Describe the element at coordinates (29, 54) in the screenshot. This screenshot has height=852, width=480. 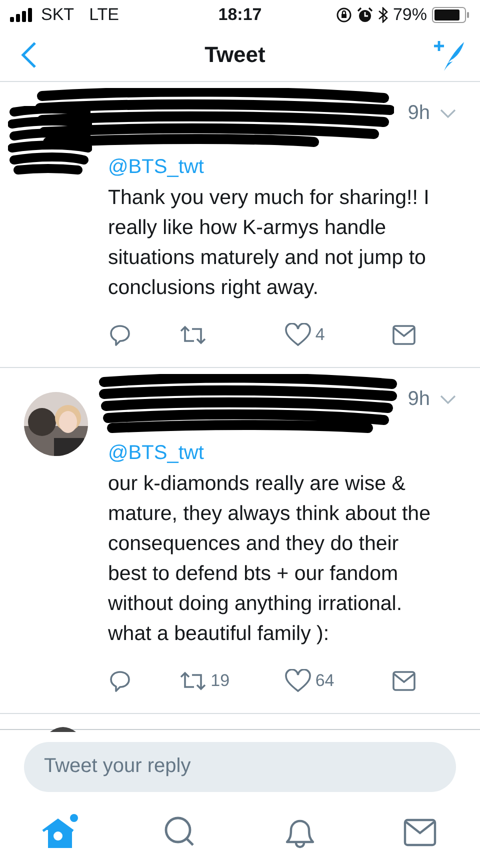
I see `back-button` at that location.